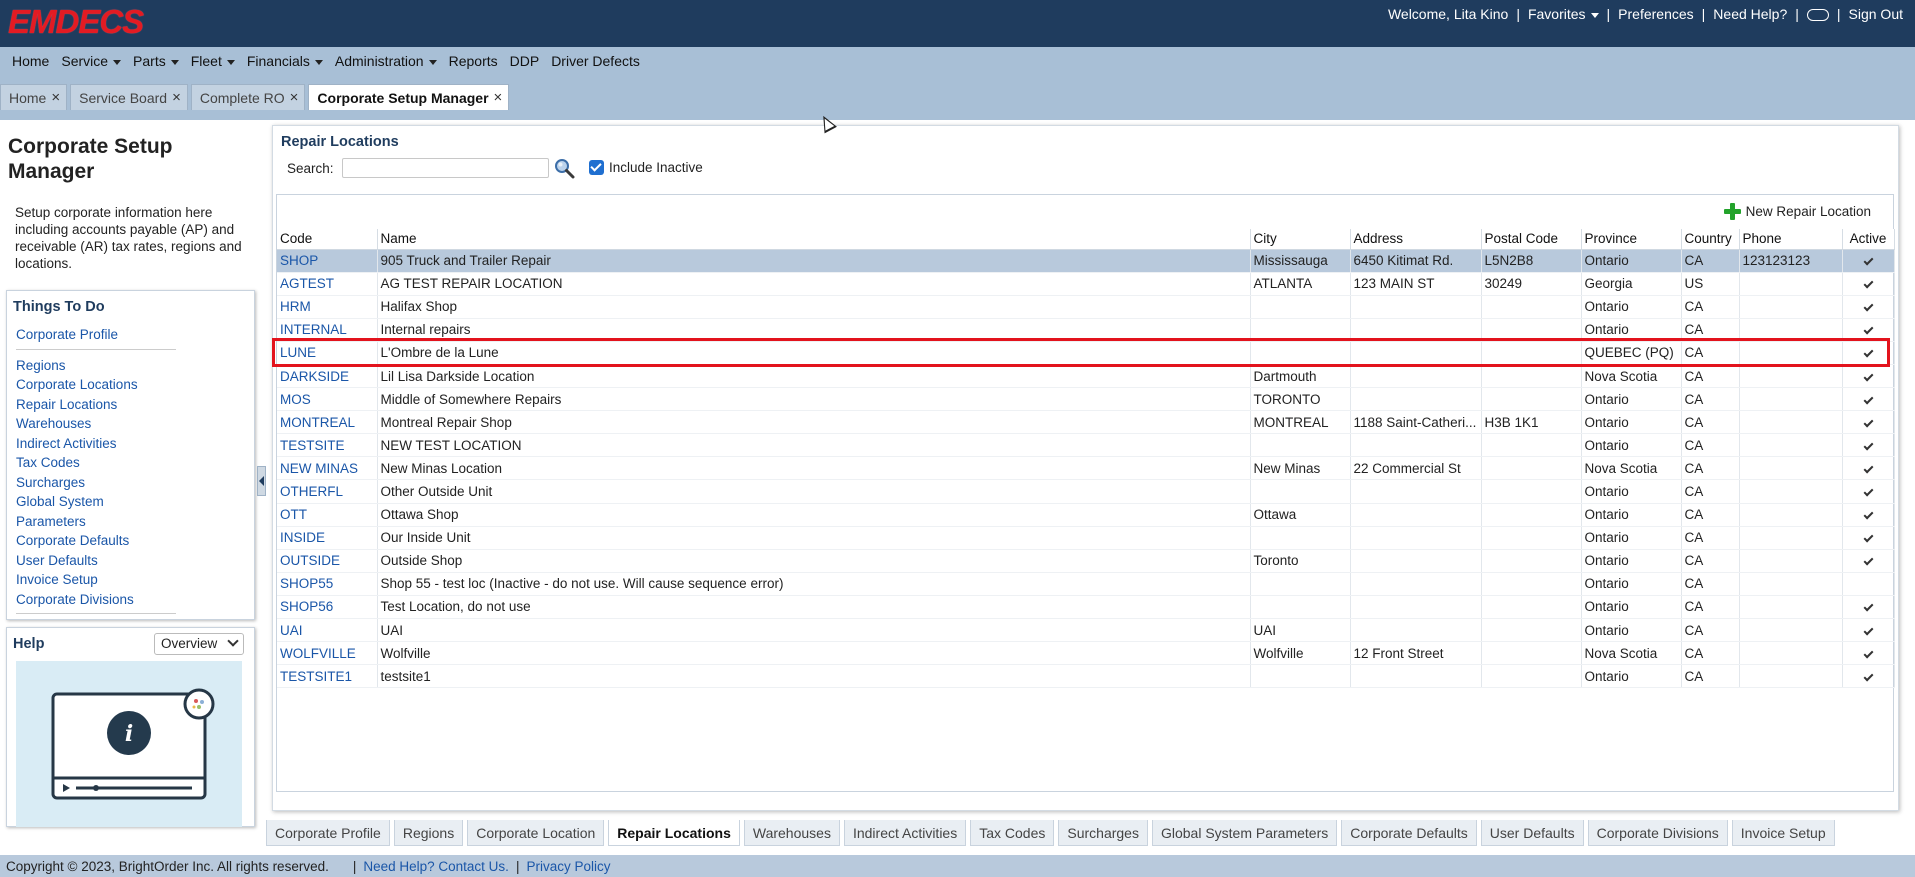 The width and height of the screenshot is (1915, 877). Describe the element at coordinates (1300, 239) in the screenshot. I see `column-header-city: City` at that location.